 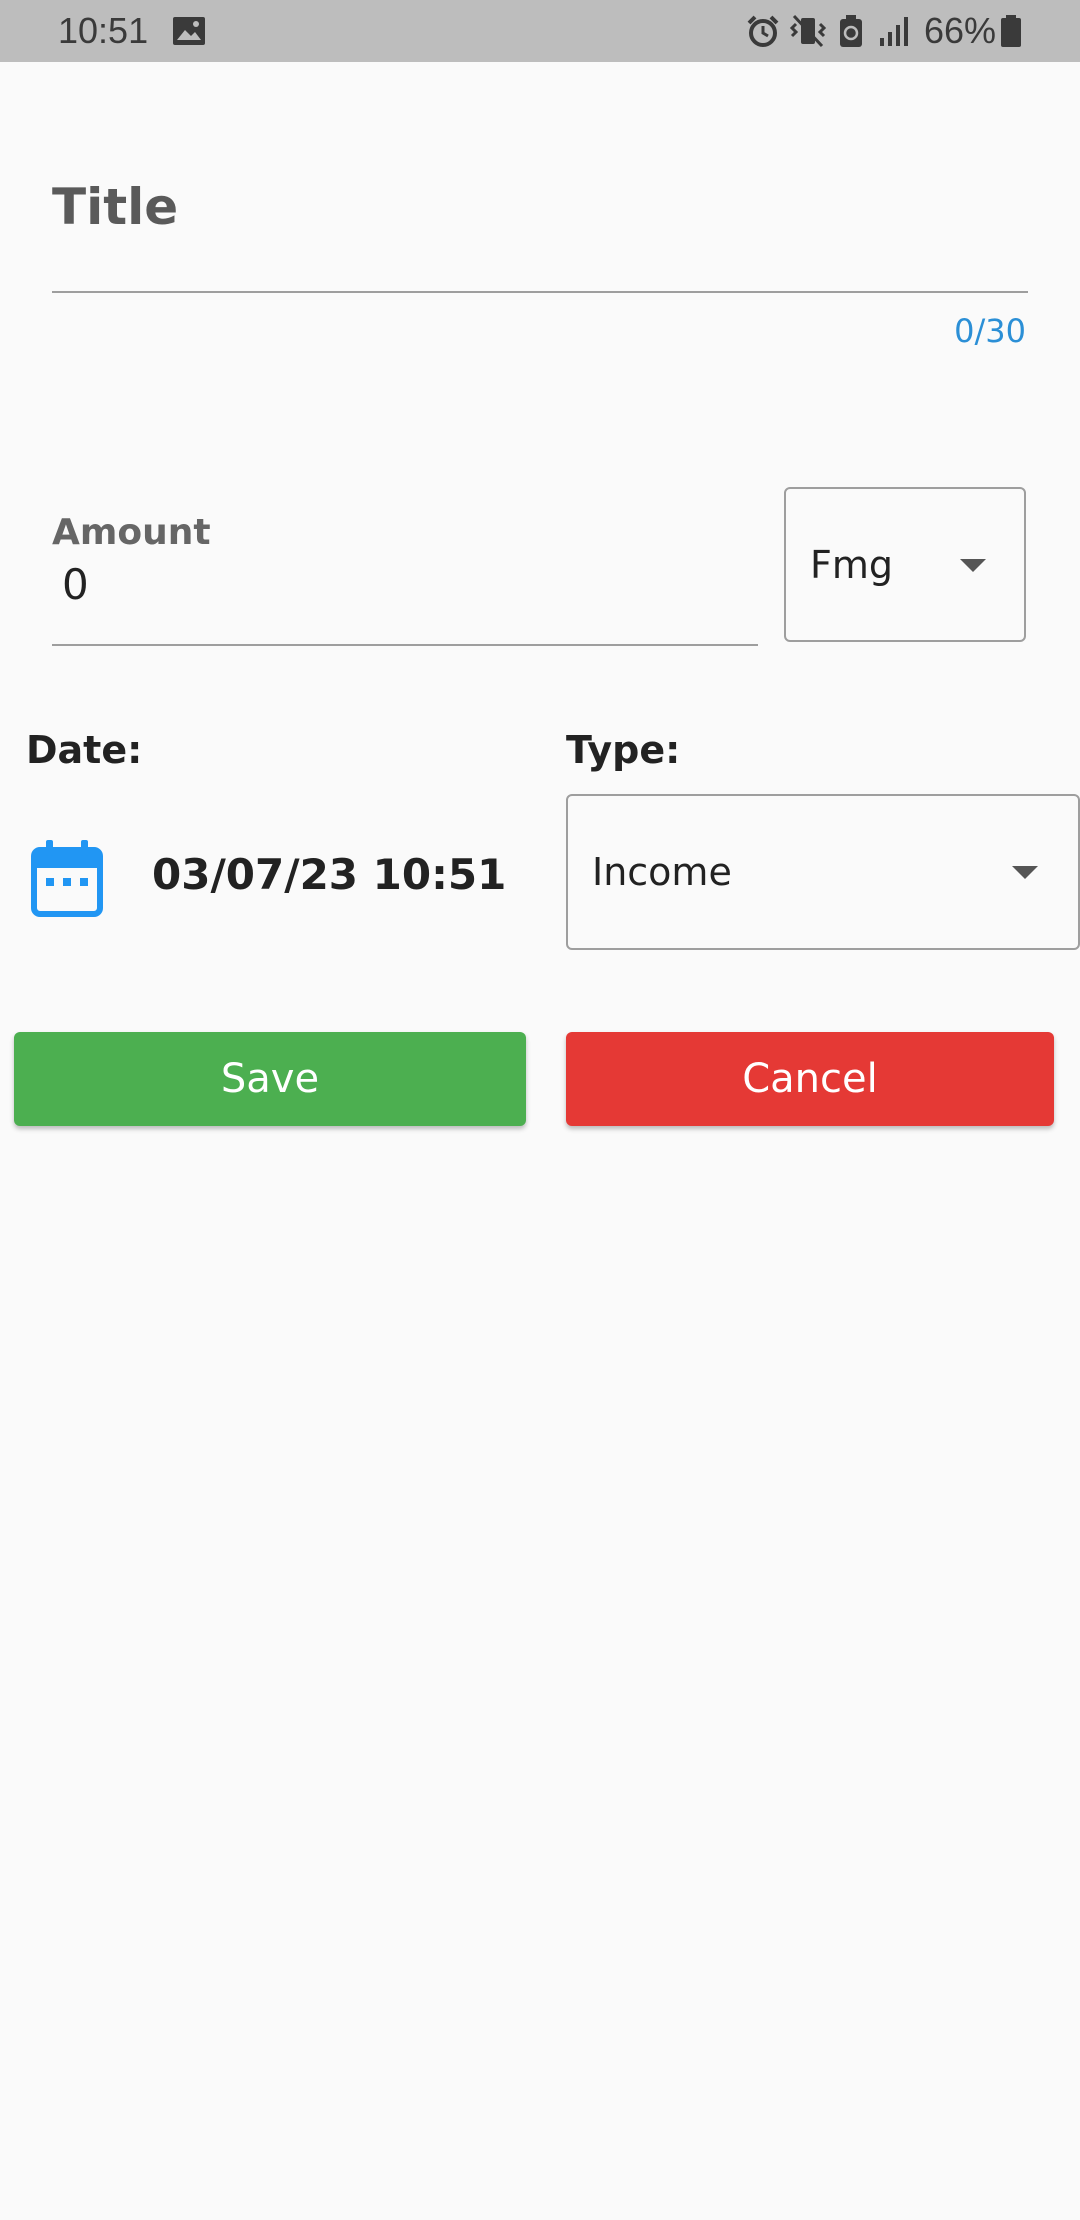 What do you see at coordinates (808, 33) in the screenshot?
I see `vibrate-icon` at bounding box center [808, 33].